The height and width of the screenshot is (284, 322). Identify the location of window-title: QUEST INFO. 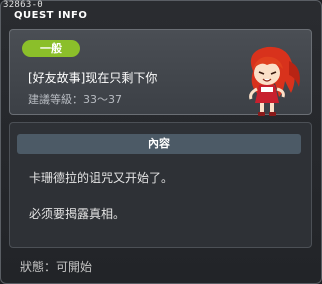
(51, 15).